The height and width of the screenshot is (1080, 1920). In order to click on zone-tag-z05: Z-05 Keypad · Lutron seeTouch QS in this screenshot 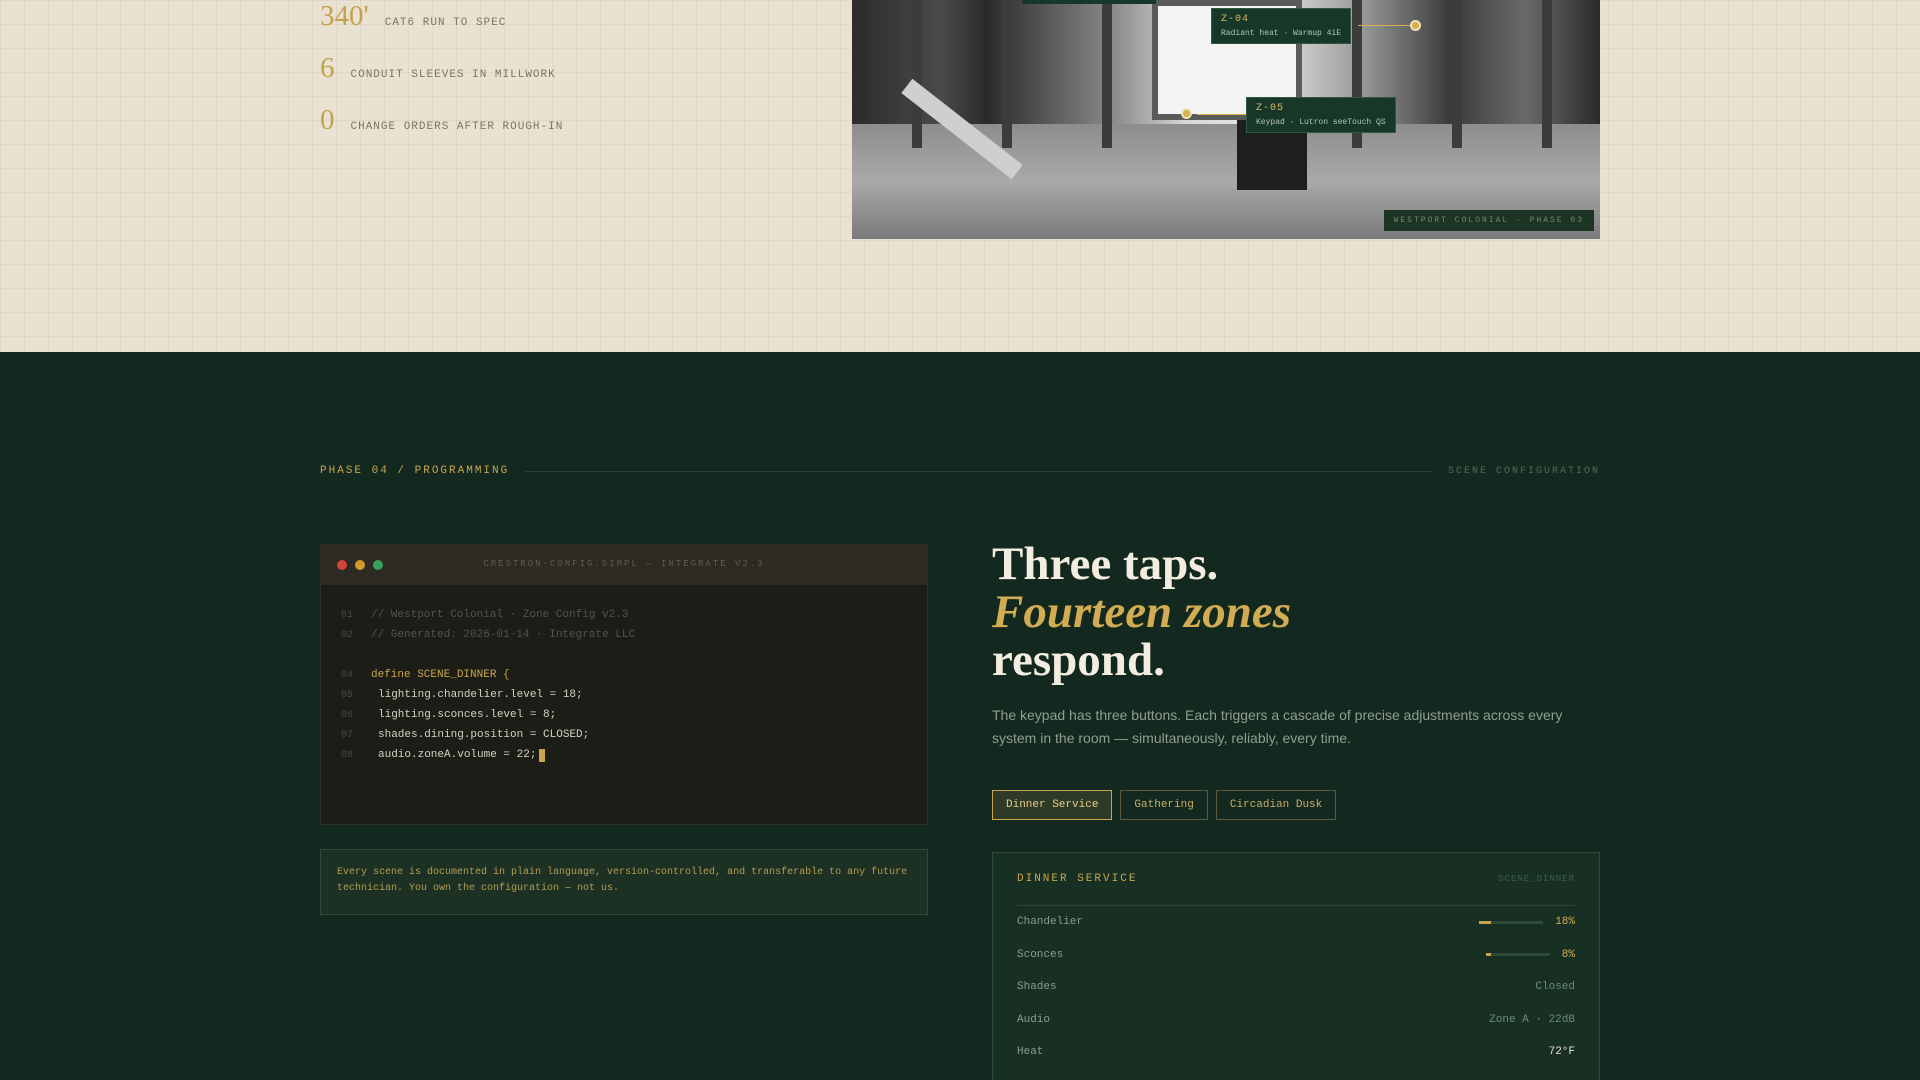, I will do `click(1321, 115)`.